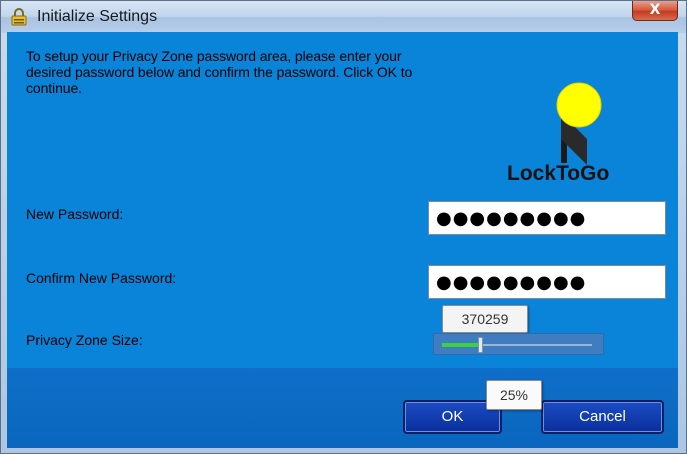  Describe the element at coordinates (558, 173) in the screenshot. I see `brand-logo-text: LockToGo` at that location.